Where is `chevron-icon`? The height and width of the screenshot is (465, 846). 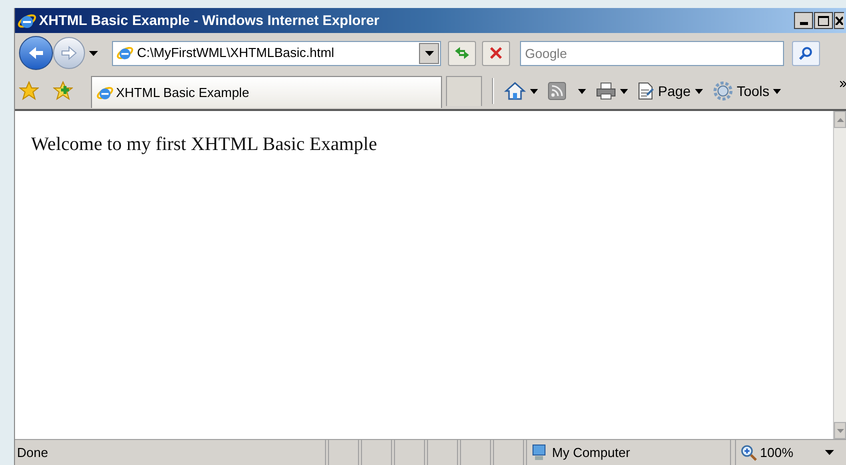 chevron-icon is located at coordinates (843, 84).